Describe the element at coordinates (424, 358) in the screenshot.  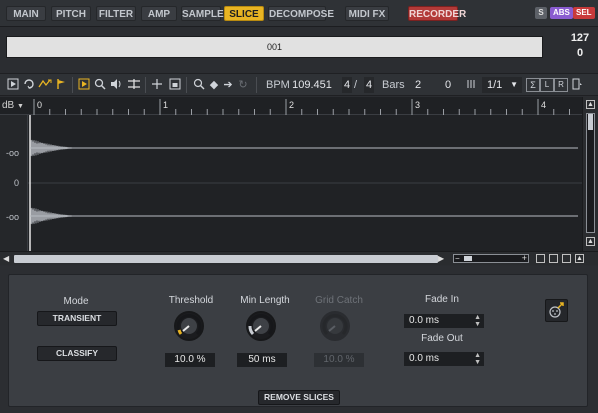
I see `fade-out-value: 0.0 ms` at that location.